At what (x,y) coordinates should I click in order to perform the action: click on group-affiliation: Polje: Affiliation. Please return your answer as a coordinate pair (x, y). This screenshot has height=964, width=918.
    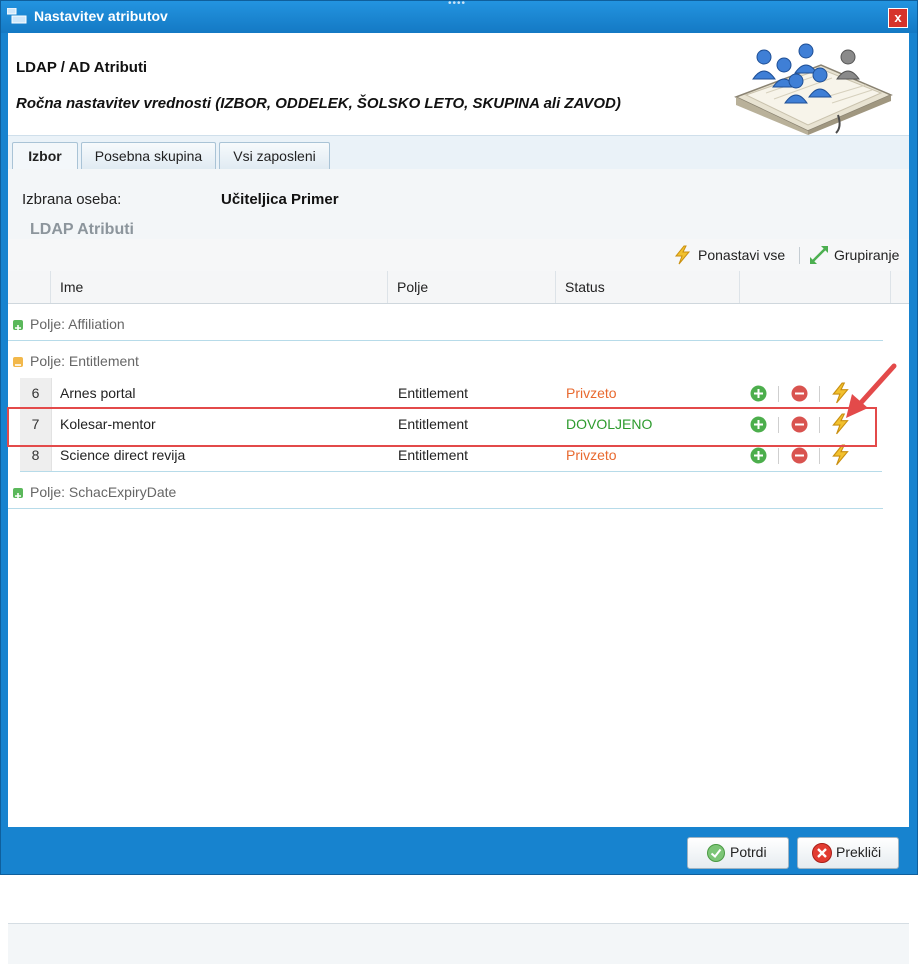
    Looking at the image, I should click on (445, 324).